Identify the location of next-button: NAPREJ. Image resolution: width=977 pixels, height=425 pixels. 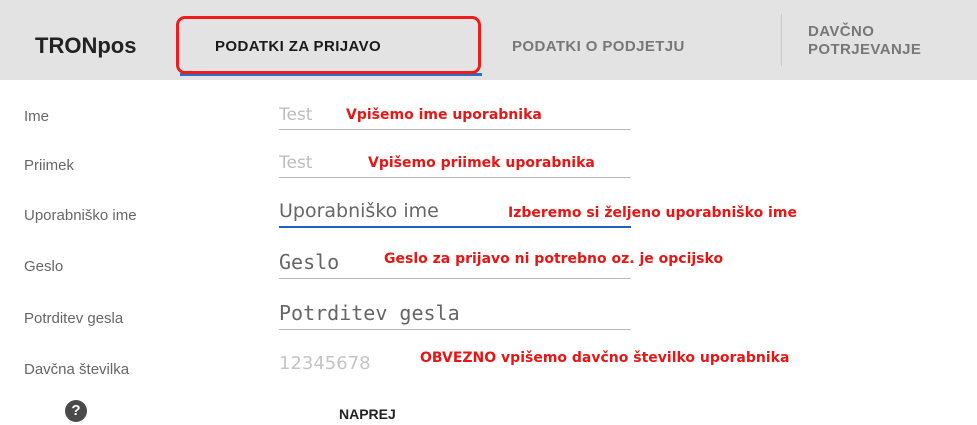
(367, 414).